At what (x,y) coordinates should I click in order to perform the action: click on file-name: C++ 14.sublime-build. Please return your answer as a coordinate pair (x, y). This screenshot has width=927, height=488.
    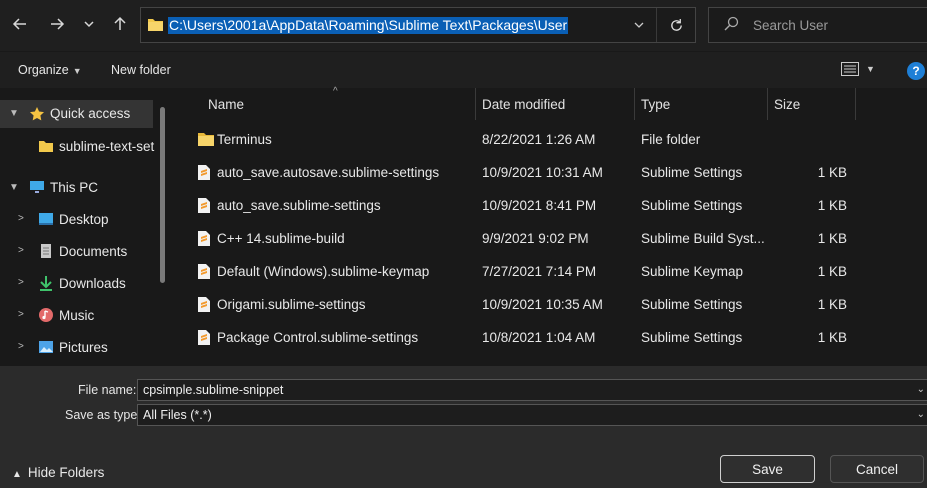
    Looking at the image, I should click on (281, 238).